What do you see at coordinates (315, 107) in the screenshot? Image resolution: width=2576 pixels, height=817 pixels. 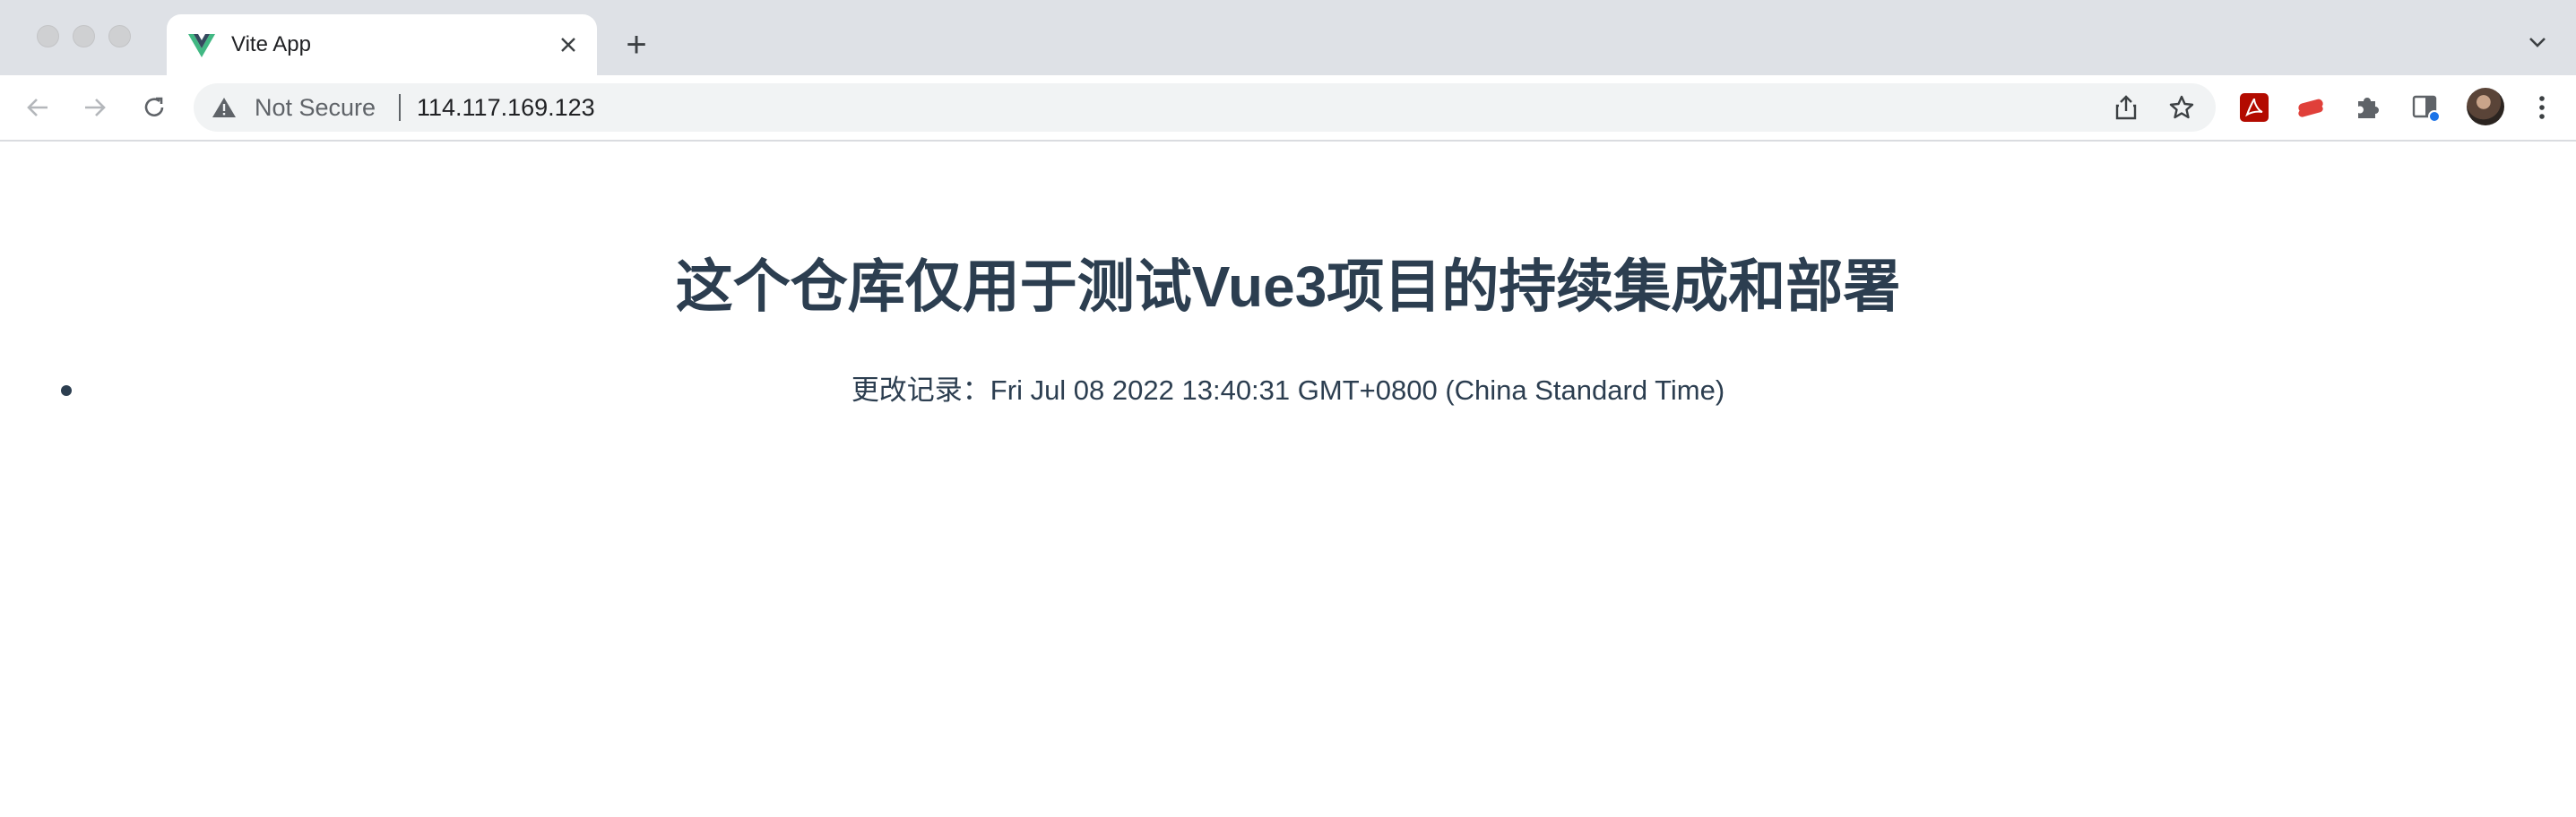 I see `security-status: Not Secure` at bounding box center [315, 107].